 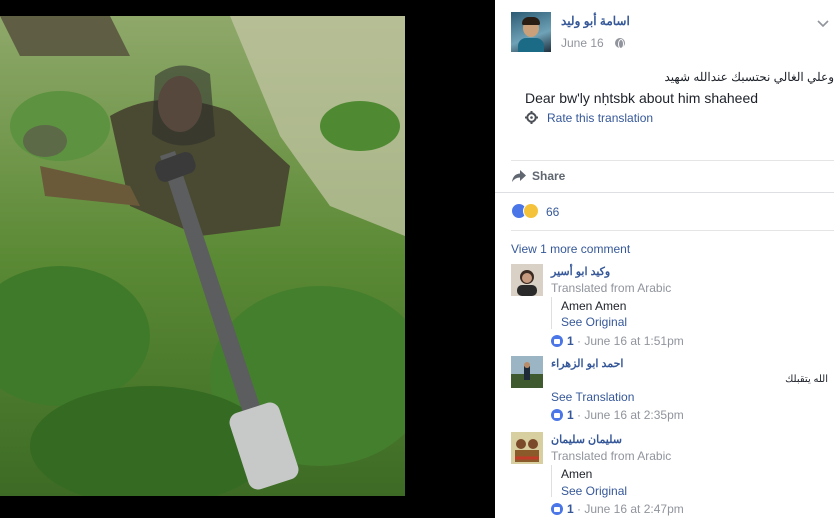 What do you see at coordinates (582, 43) in the screenshot?
I see `post-date: June 16` at bounding box center [582, 43].